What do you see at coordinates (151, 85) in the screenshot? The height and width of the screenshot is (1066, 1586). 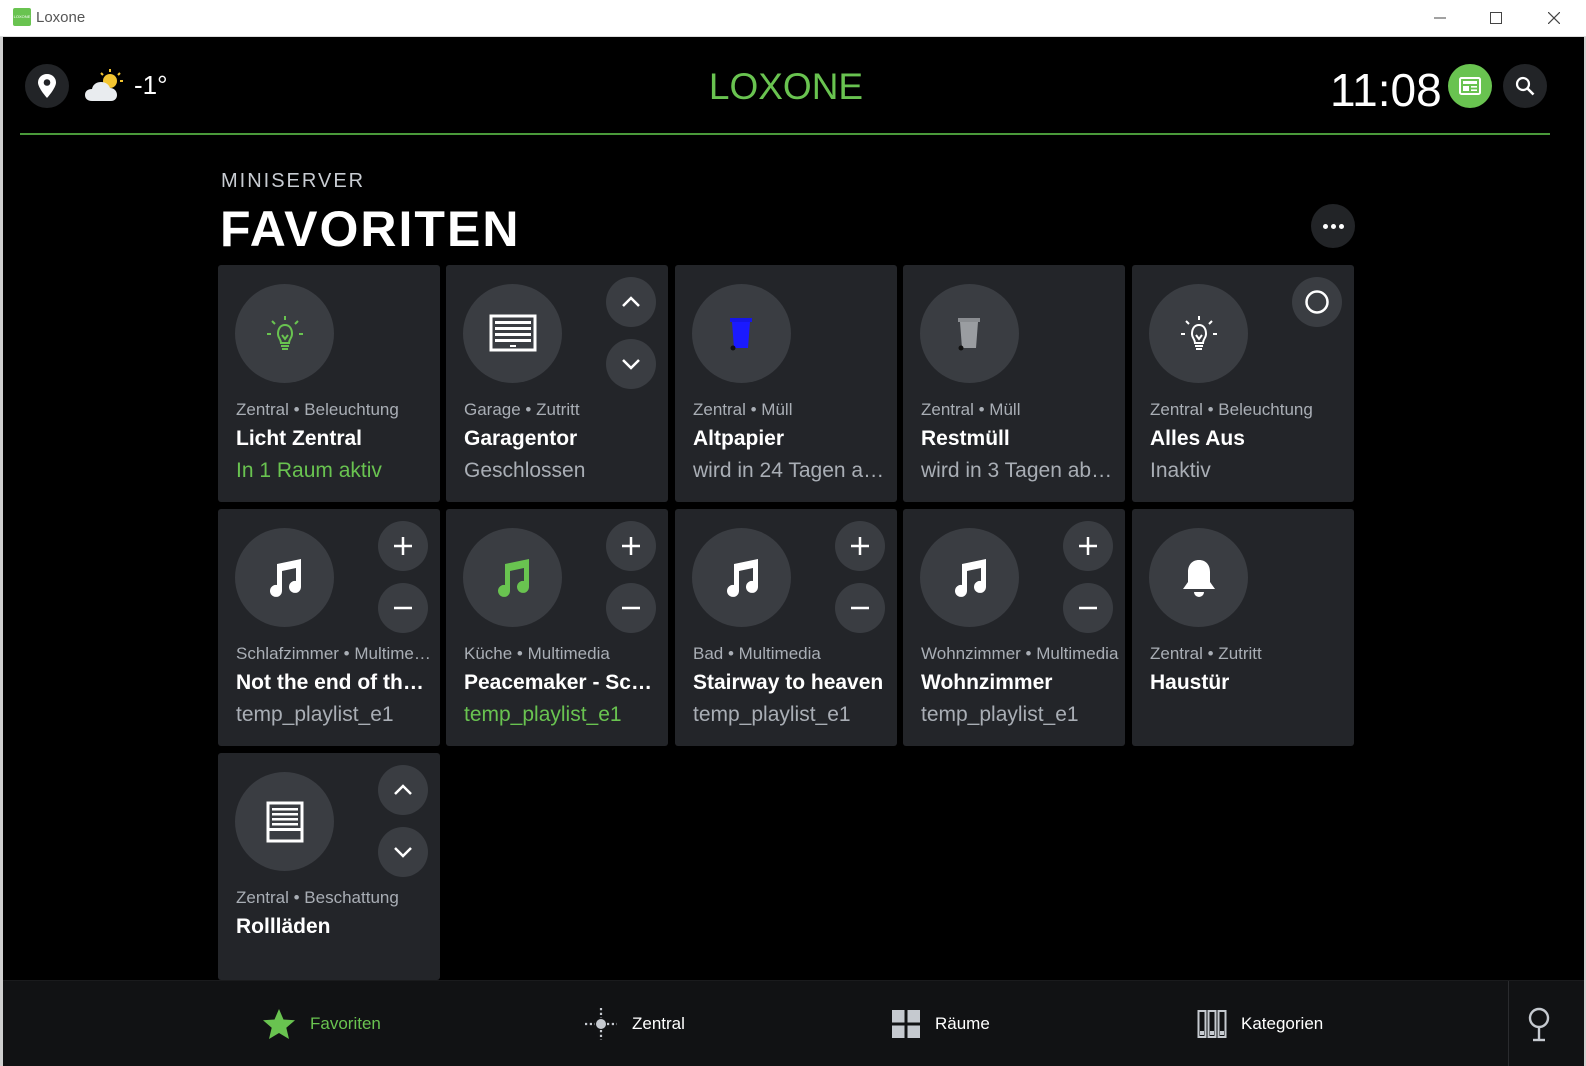 I see `temperature-readout: -1°` at bounding box center [151, 85].